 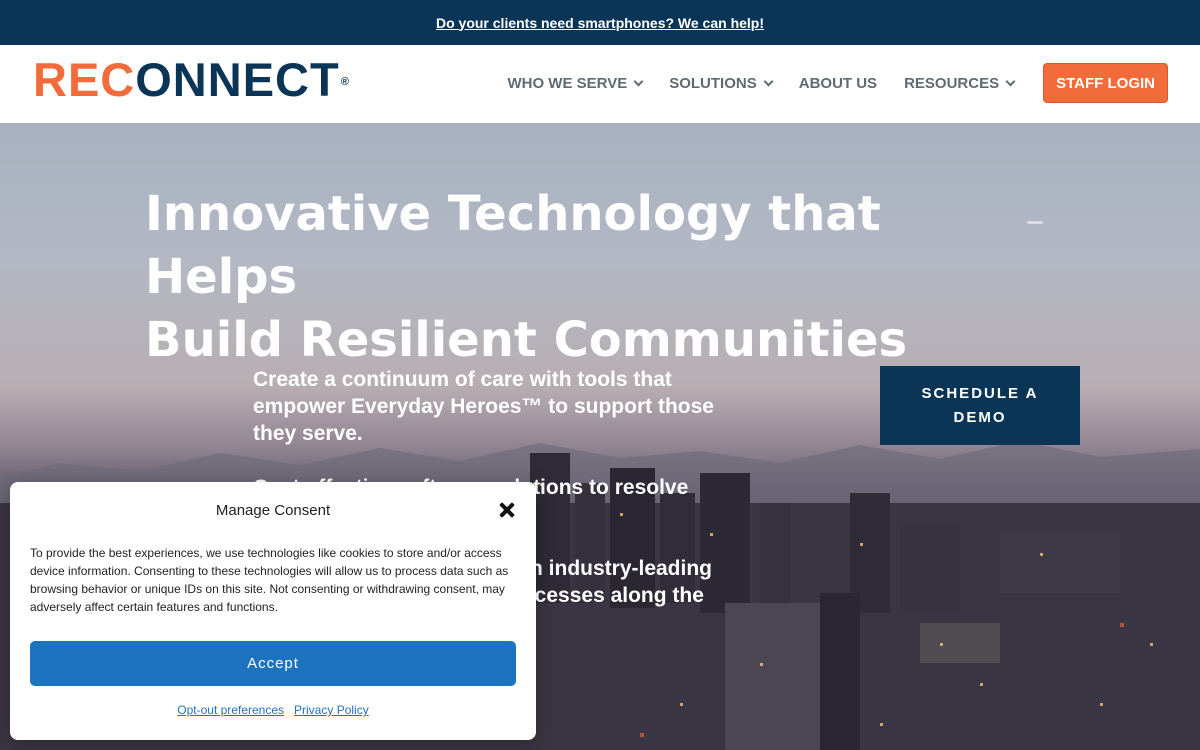 I want to click on consent-links: Opt-out preferences Privacy Policy, so click(x=273, y=710).